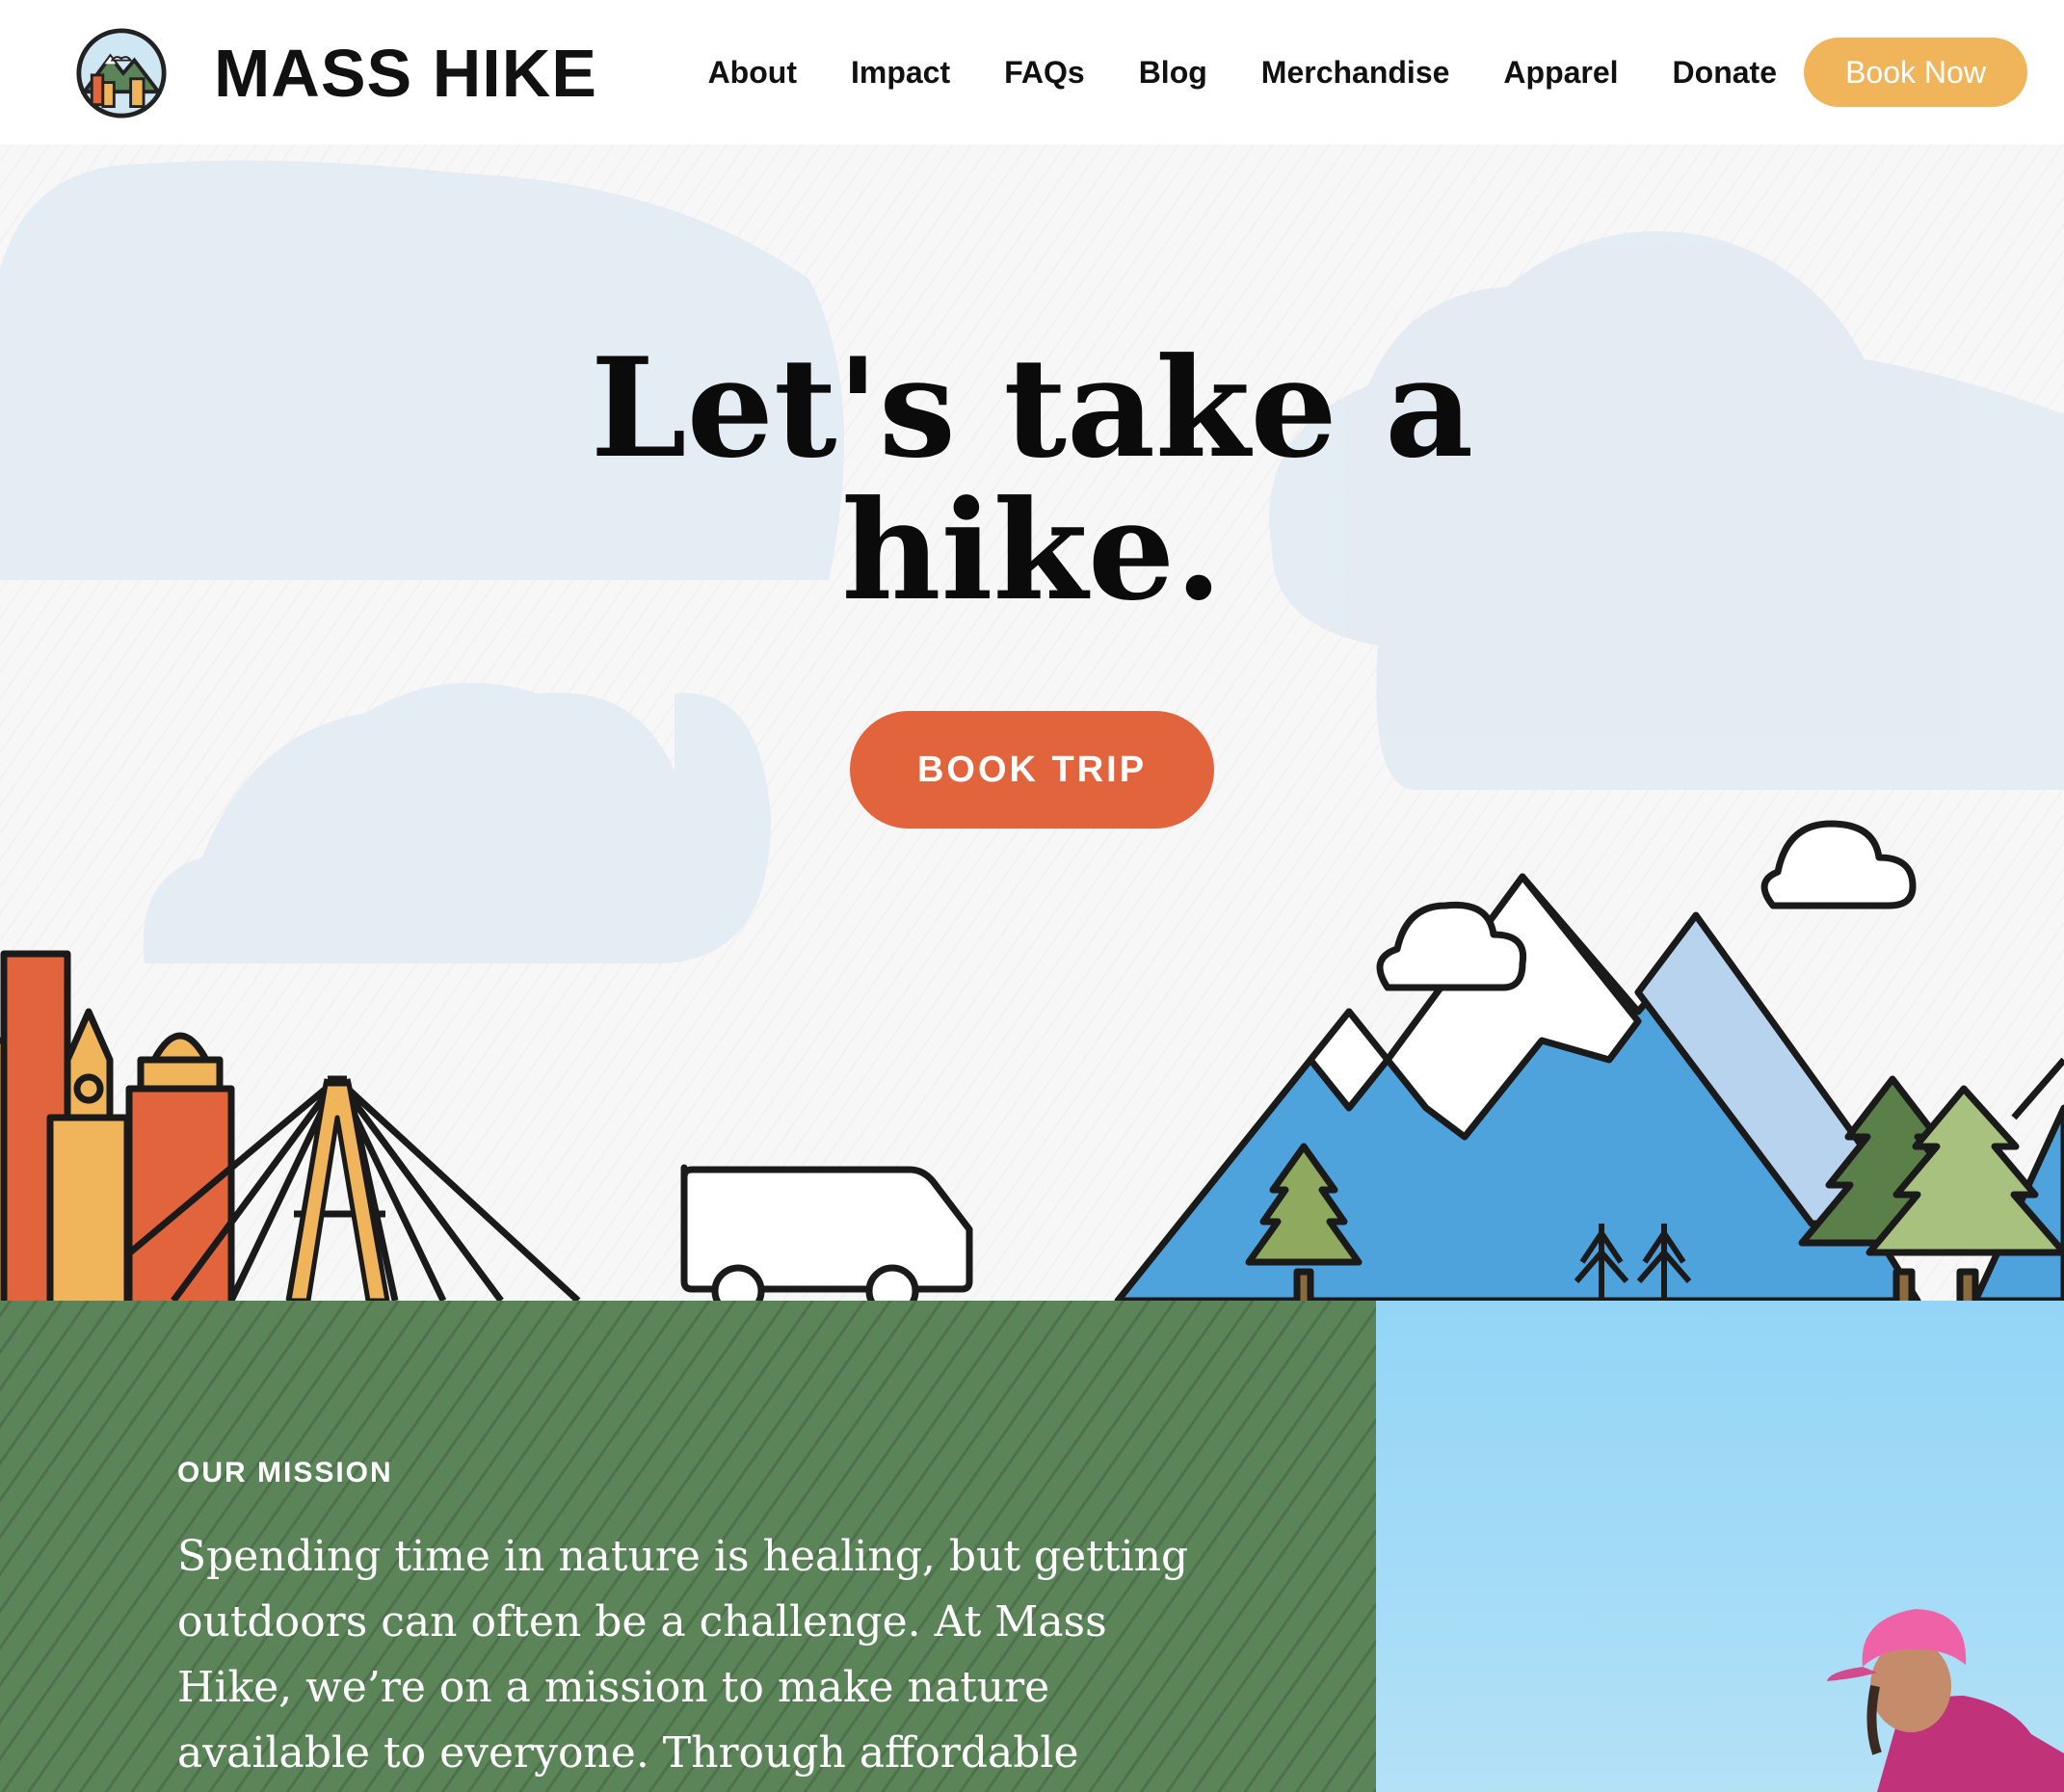 The height and width of the screenshot is (1792, 2064). What do you see at coordinates (1045, 73) in the screenshot?
I see `nav-faqs: FAQs` at bounding box center [1045, 73].